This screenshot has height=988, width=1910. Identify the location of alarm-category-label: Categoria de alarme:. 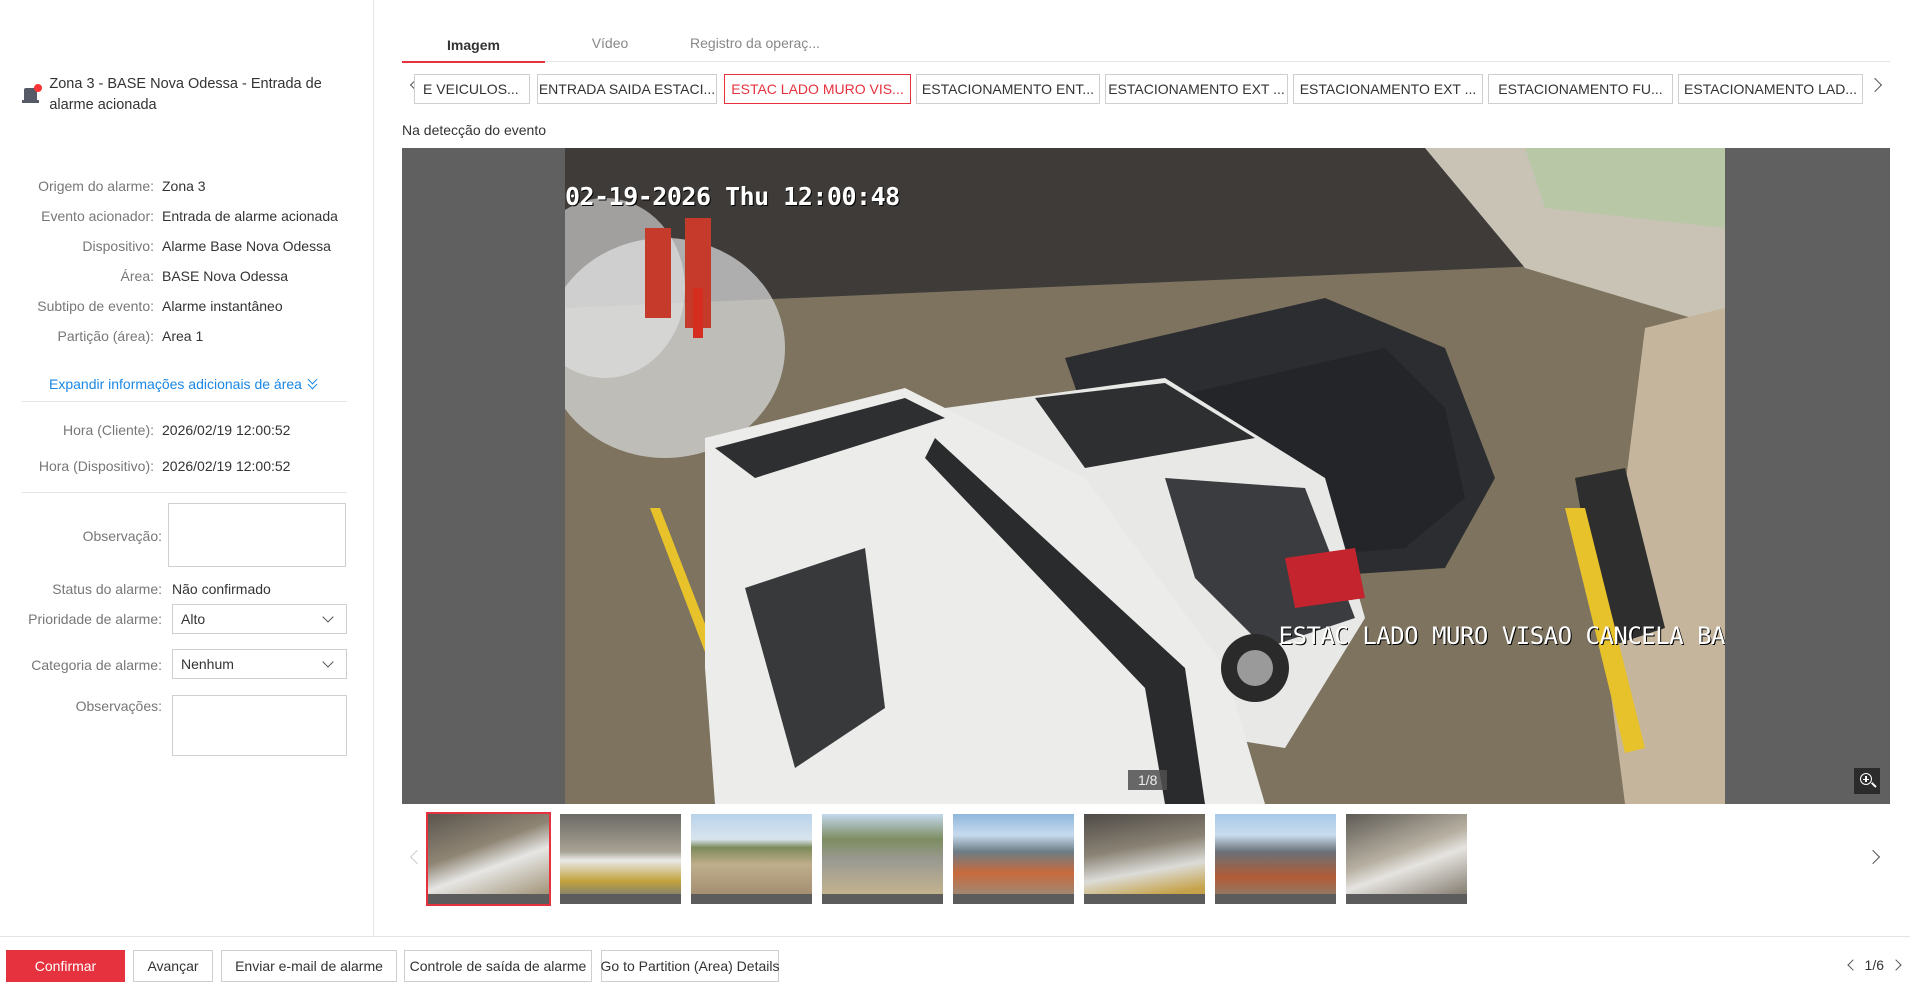
(96, 665).